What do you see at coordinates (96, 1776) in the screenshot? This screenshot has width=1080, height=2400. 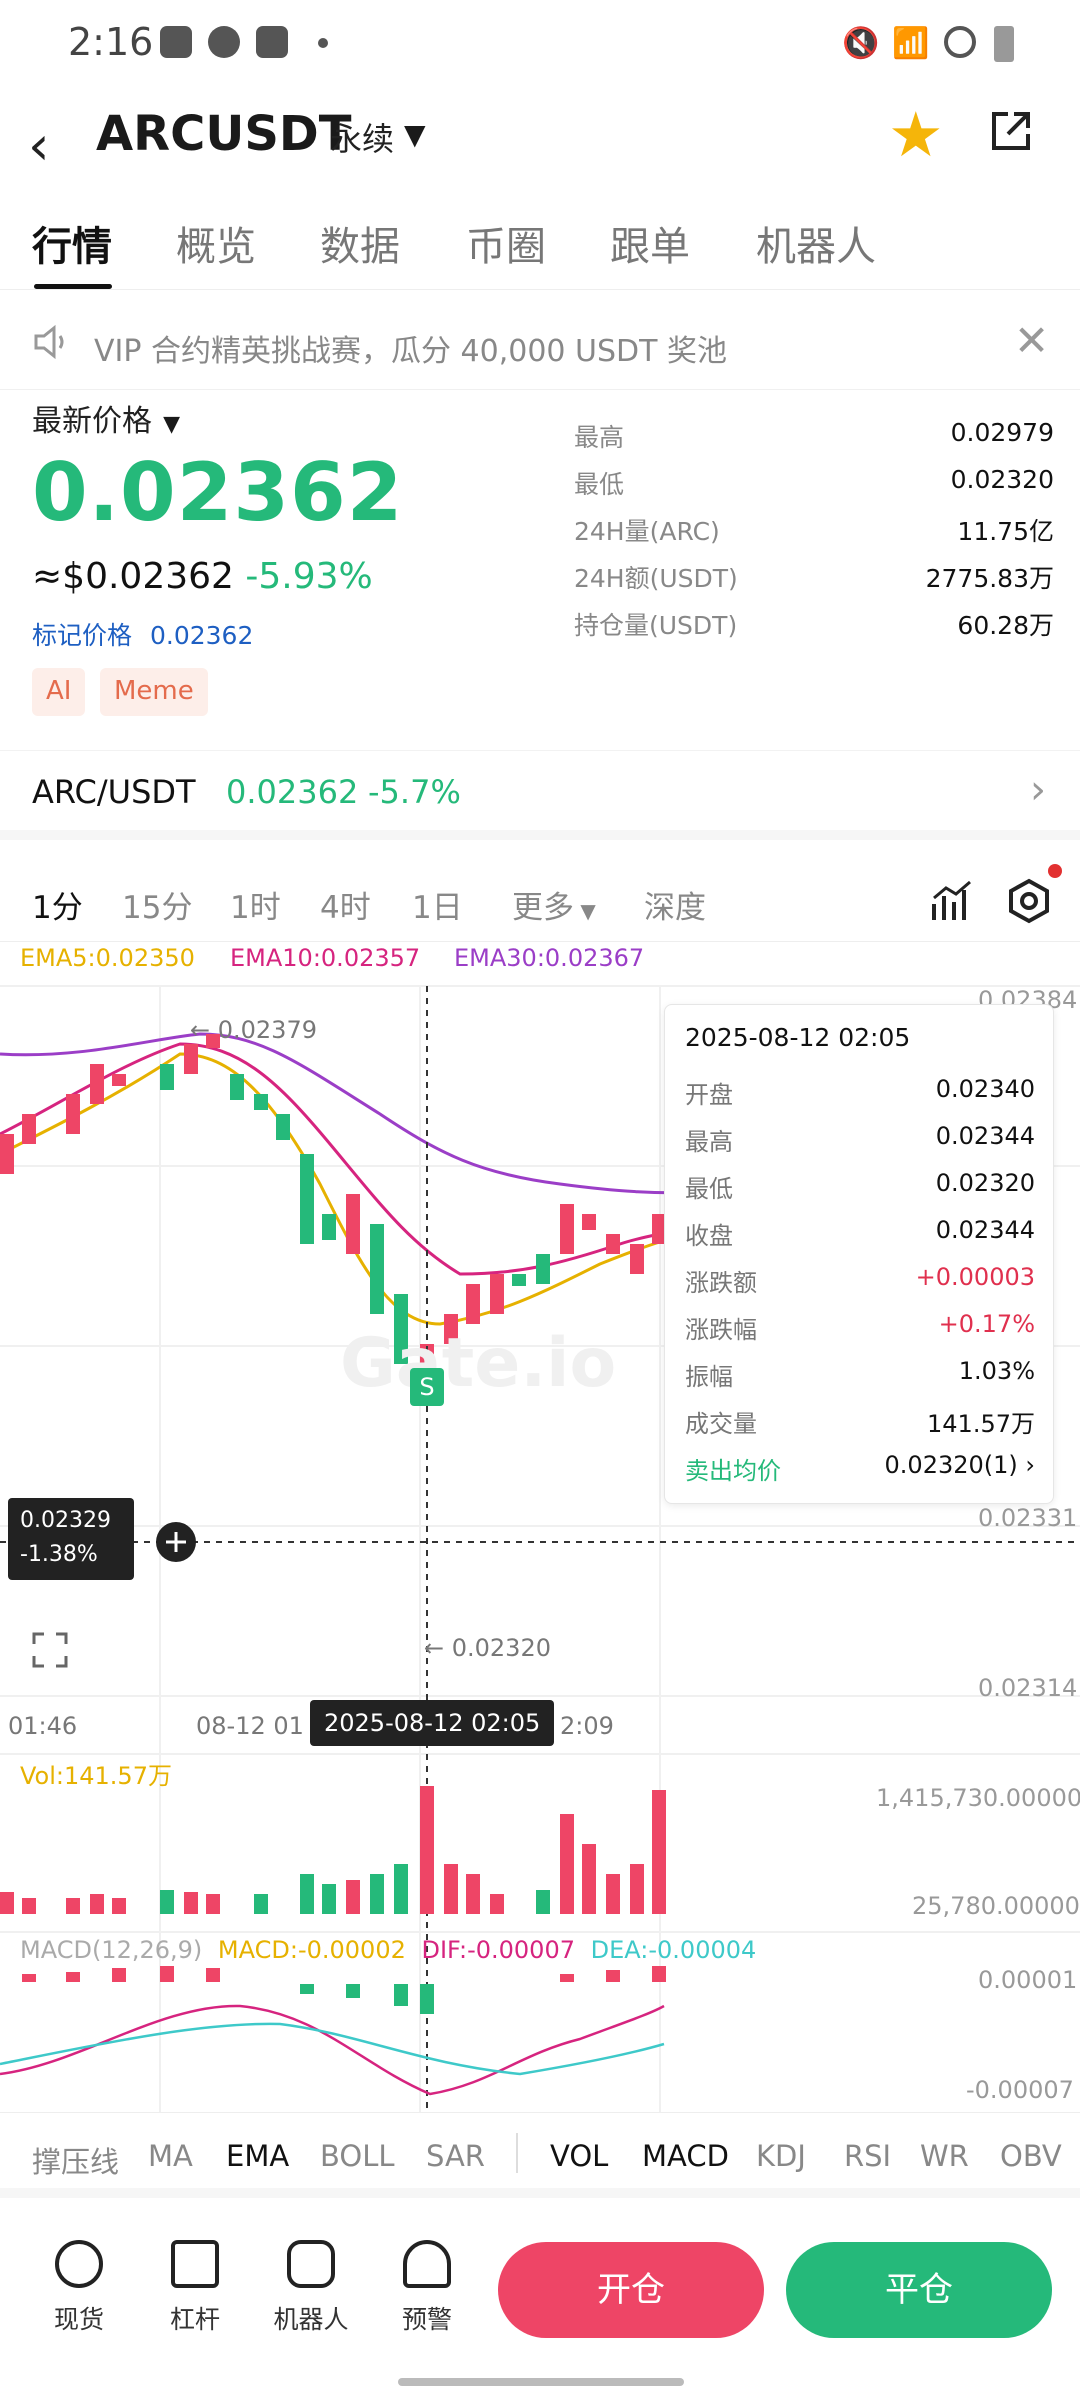 I see `volume-label: Vol:141.57万` at bounding box center [96, 1776].